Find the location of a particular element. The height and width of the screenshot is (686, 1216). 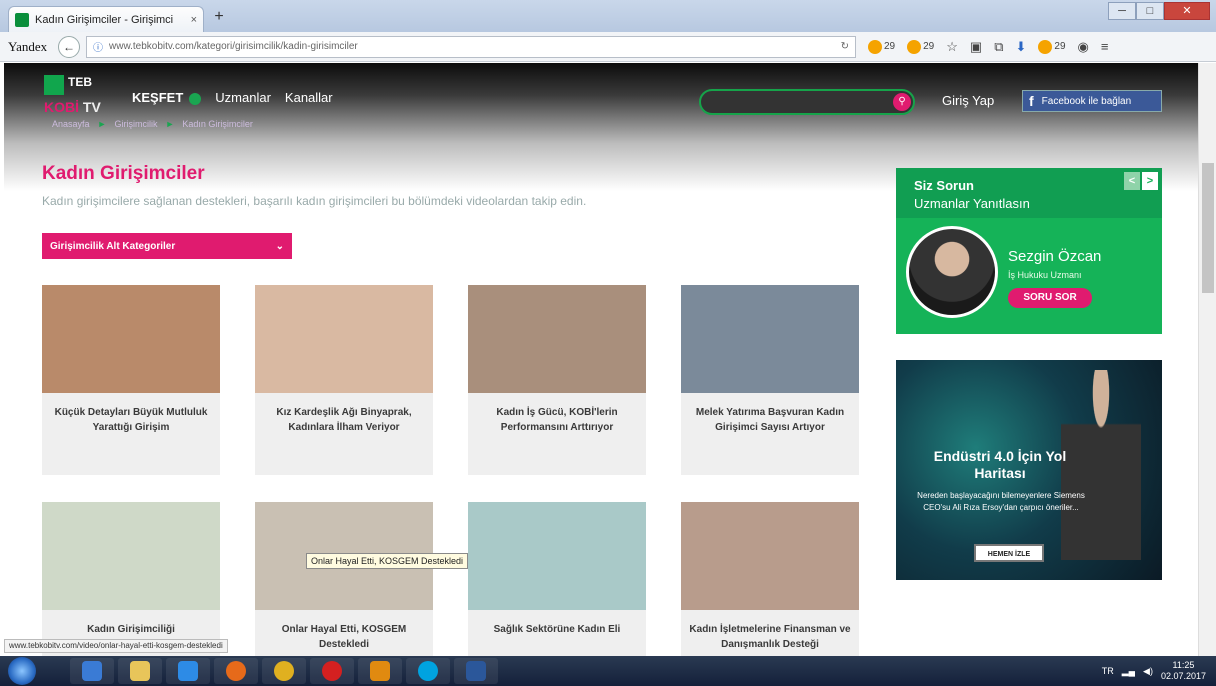

addon-1: 29 is located at coordinates (881, 46).